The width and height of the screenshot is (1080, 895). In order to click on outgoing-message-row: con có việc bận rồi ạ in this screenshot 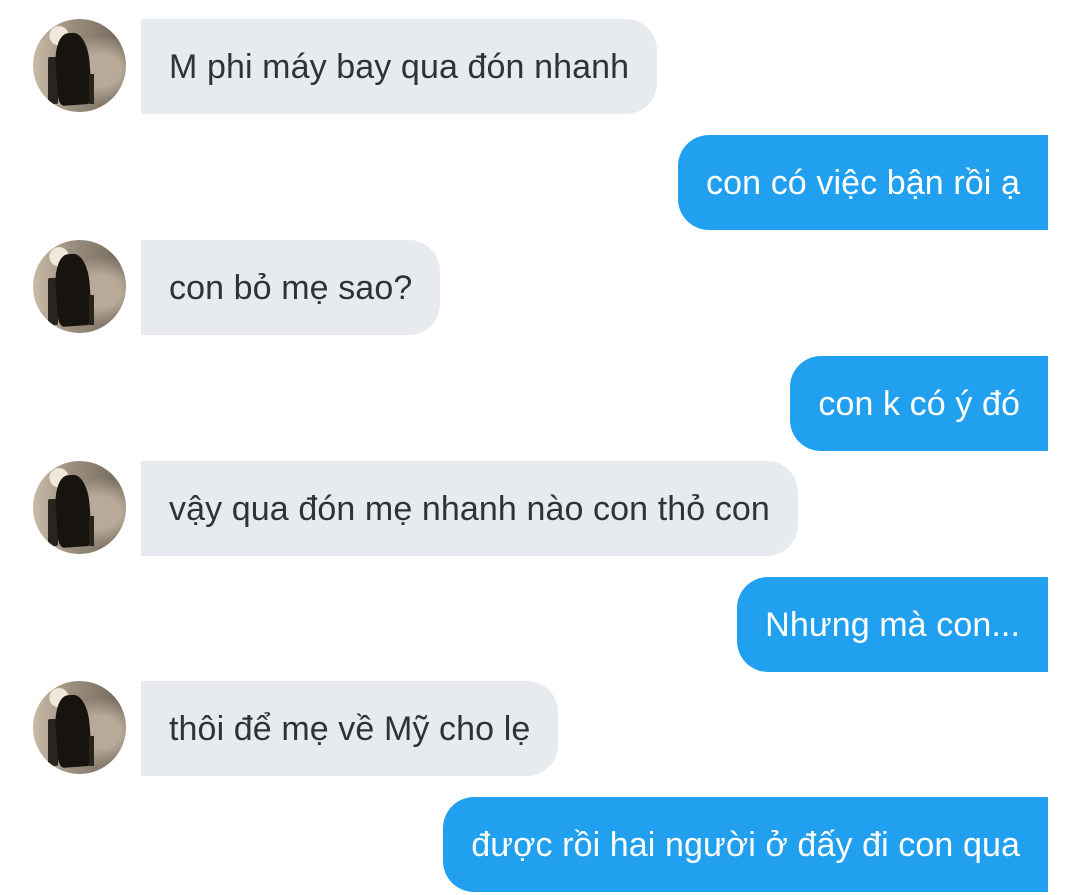, I will do `click(540, 182)`.